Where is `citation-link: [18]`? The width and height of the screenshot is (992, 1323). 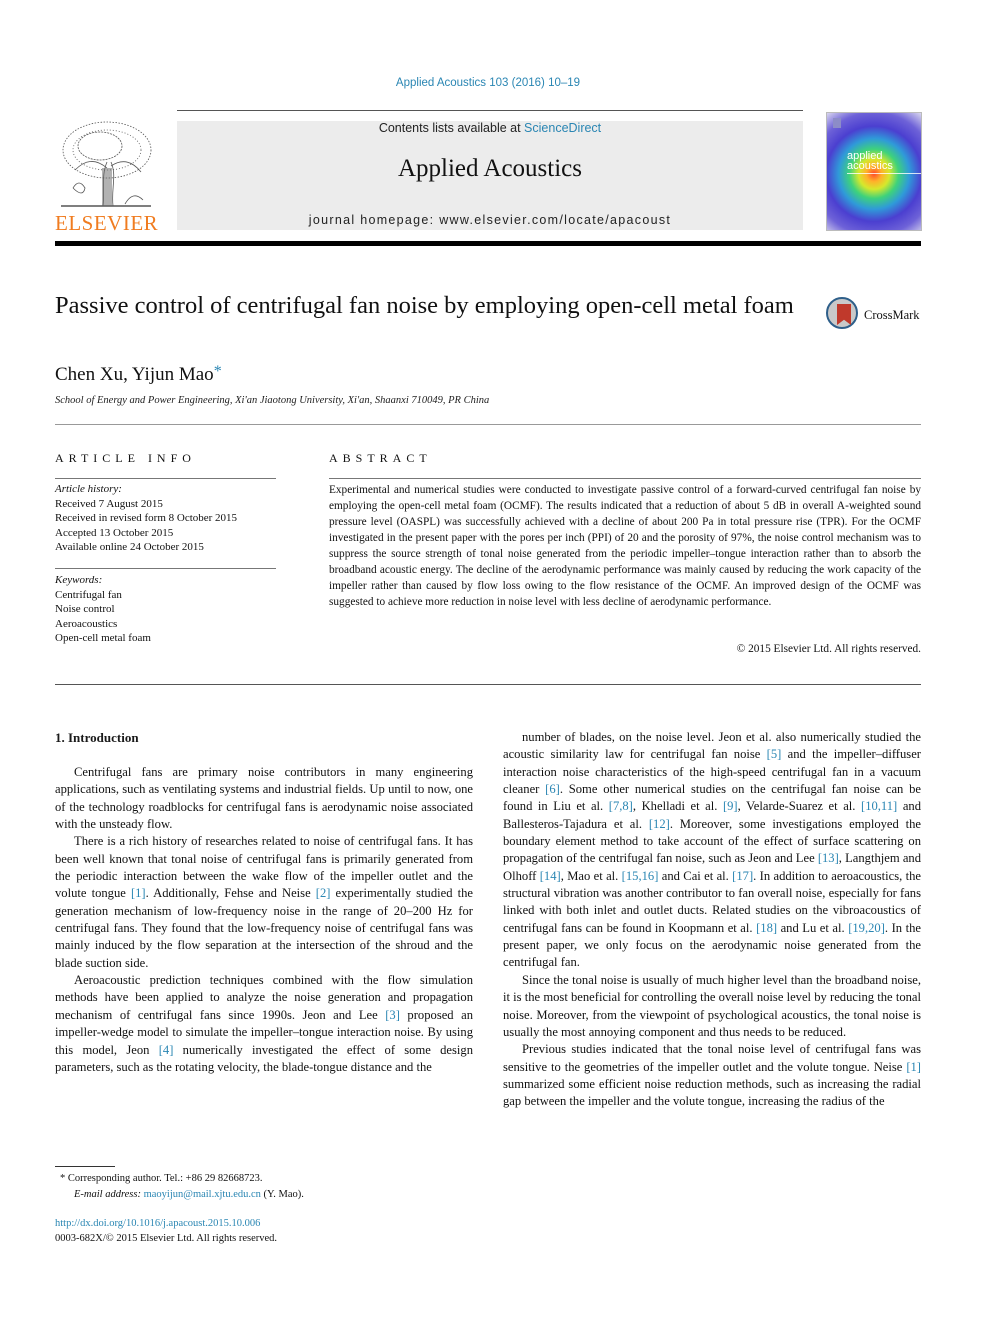 citation-link: [18] is located at coordinates (766, 928).